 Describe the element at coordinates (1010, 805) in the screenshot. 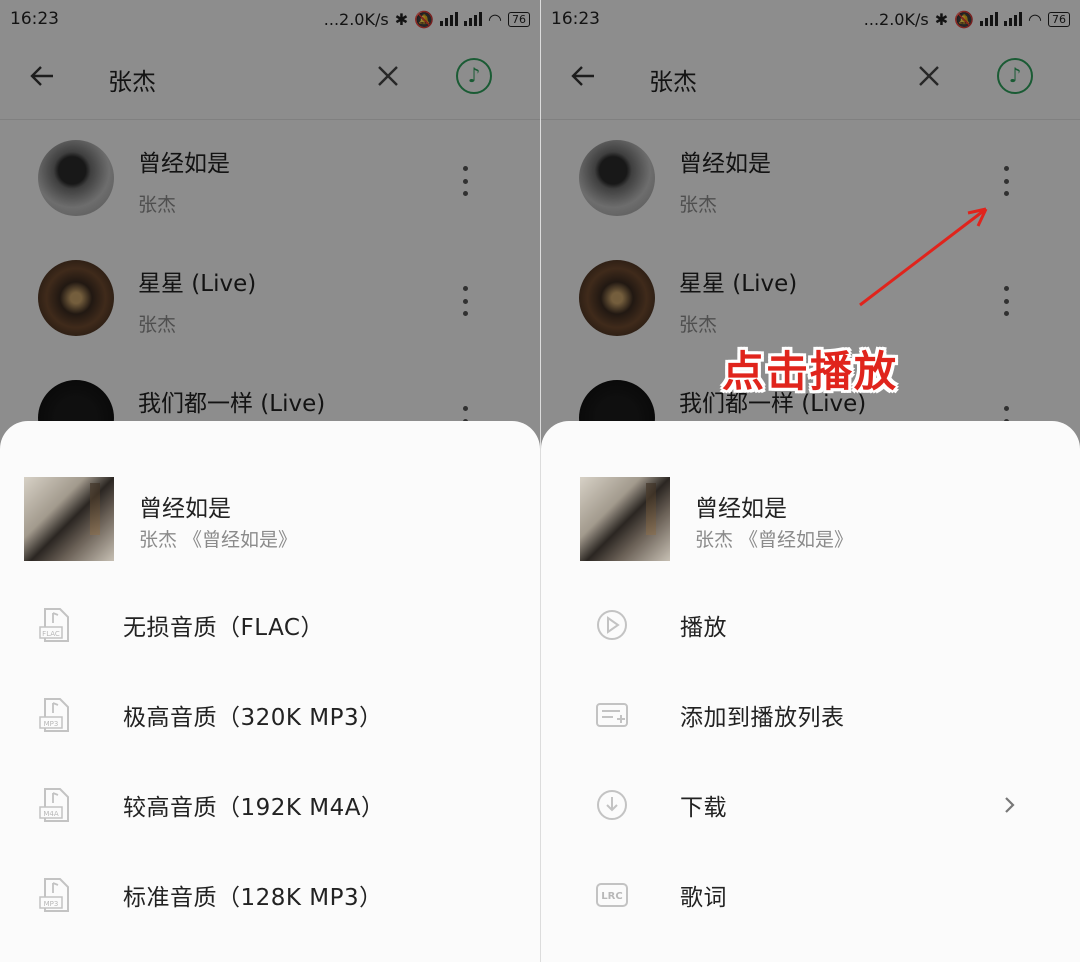

I see `chevron-right-icon` at that location.